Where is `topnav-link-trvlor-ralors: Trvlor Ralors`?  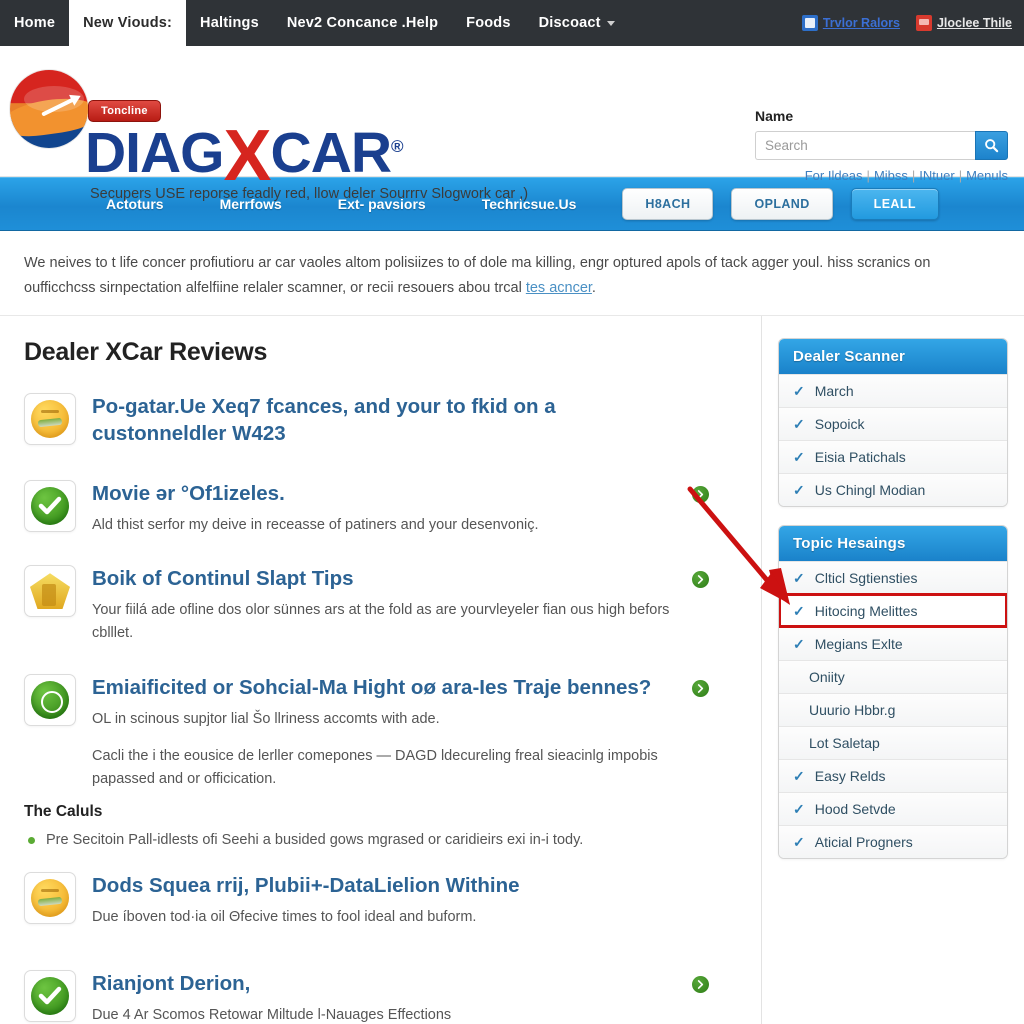
topnav-link-trvlor-ralors: Trvlor Ralors is located at coordinates (850, 23).